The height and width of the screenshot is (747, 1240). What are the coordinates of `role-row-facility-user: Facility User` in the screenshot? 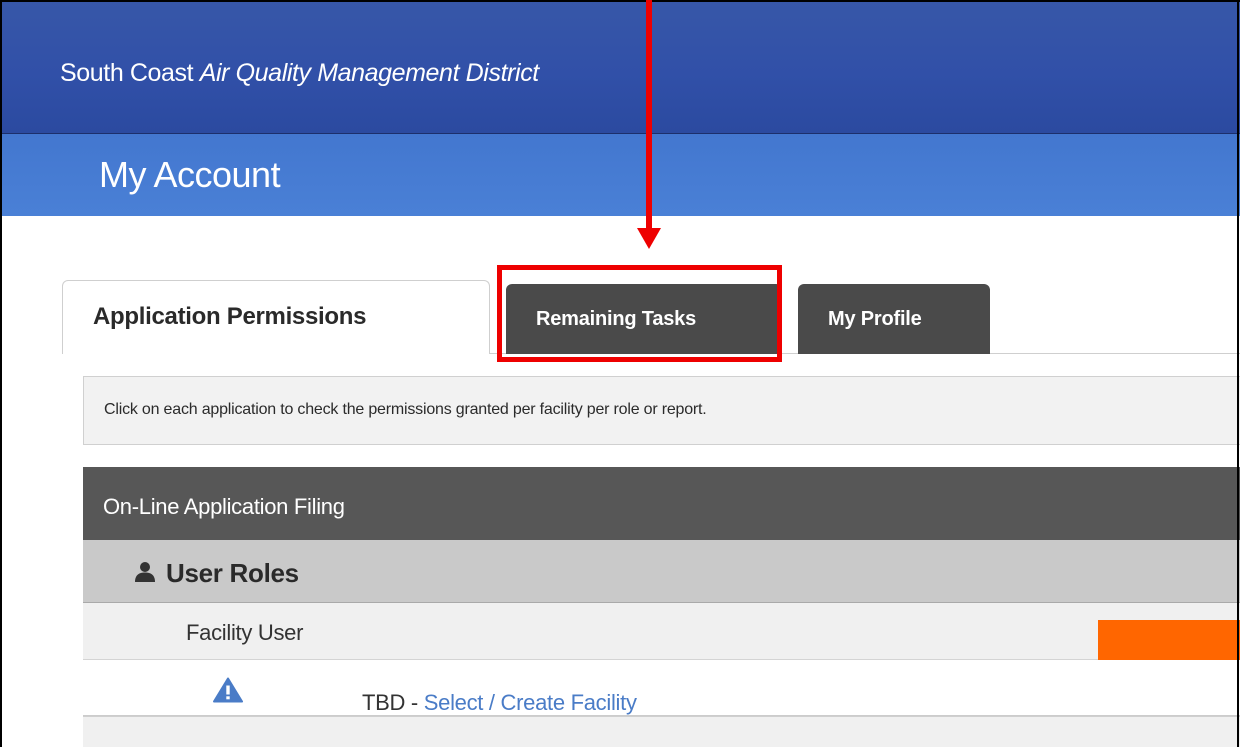 It's located at (661, 631).